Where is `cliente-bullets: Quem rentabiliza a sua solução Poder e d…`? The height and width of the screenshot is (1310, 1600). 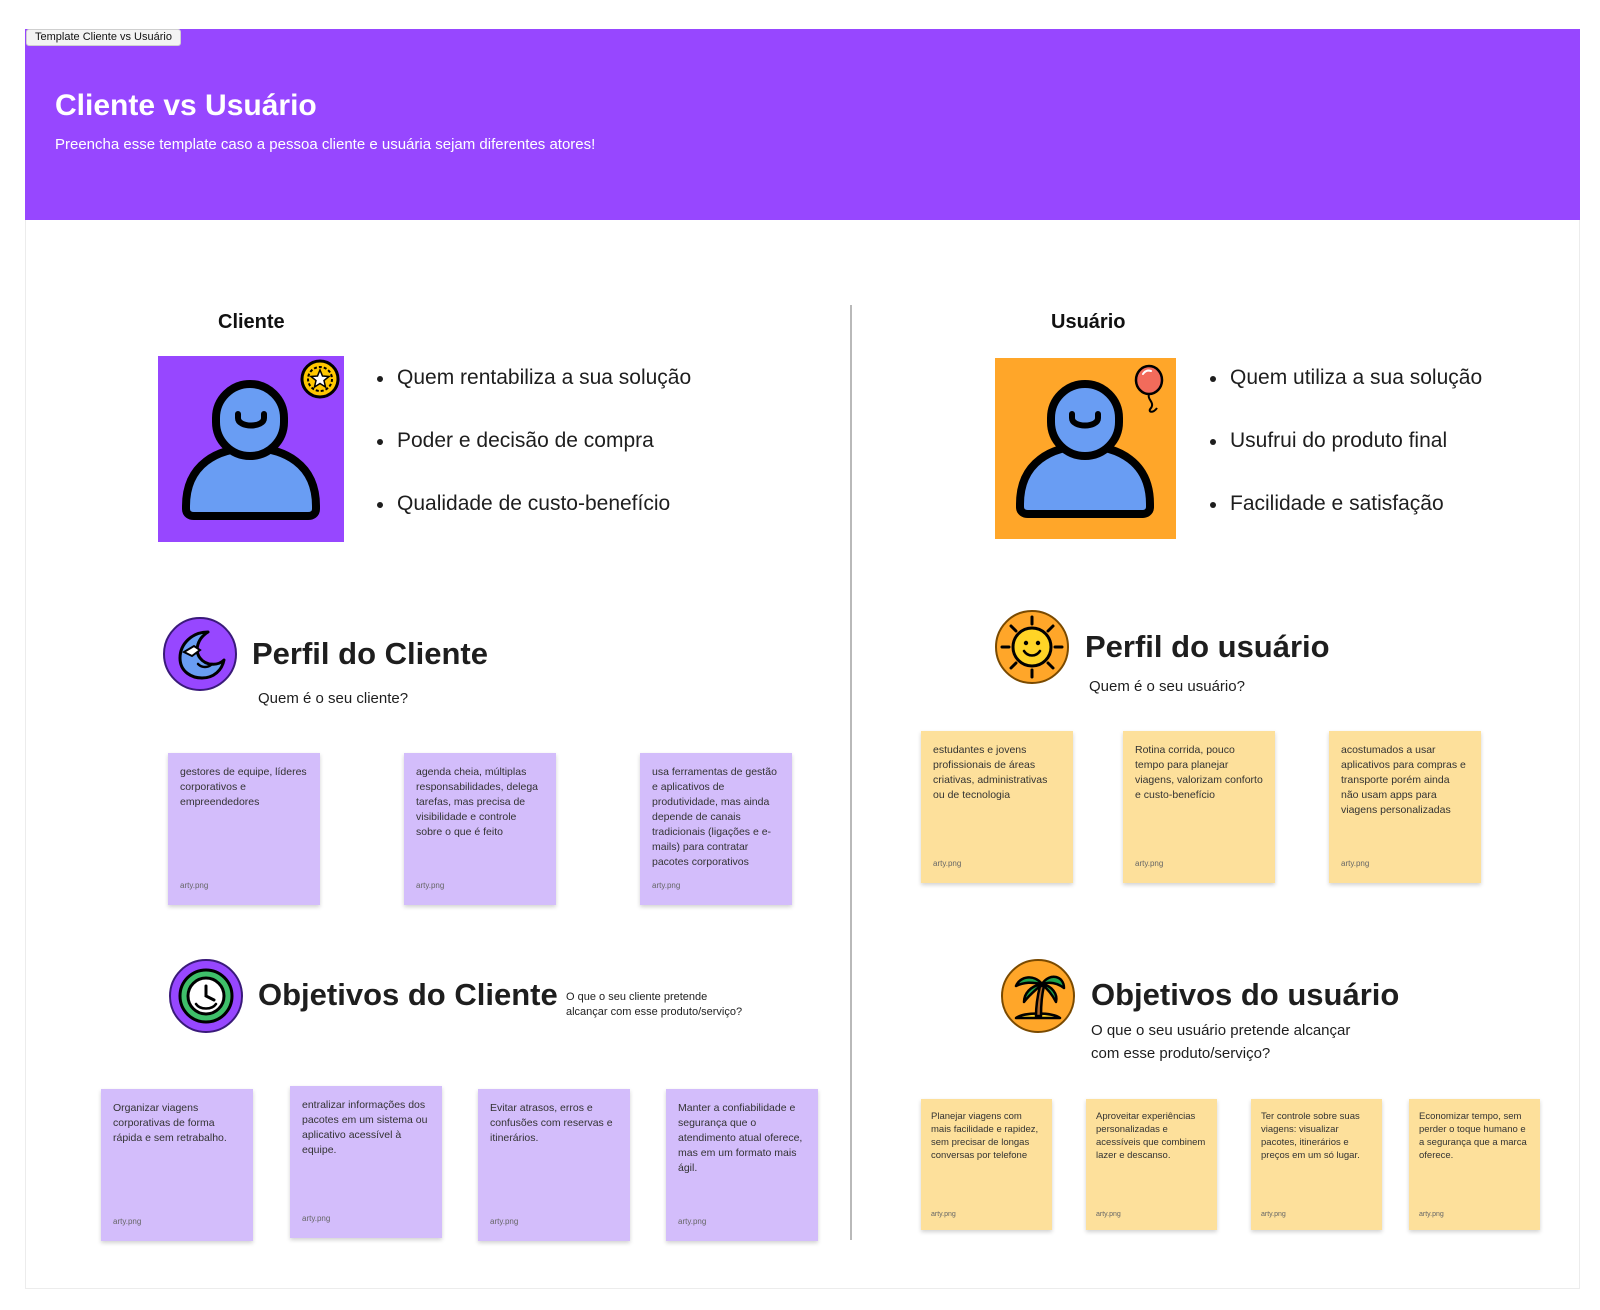 cliente-bullets: Quem rentabiliza a sua solução Poder e d… is located at coordinates (533, 460).